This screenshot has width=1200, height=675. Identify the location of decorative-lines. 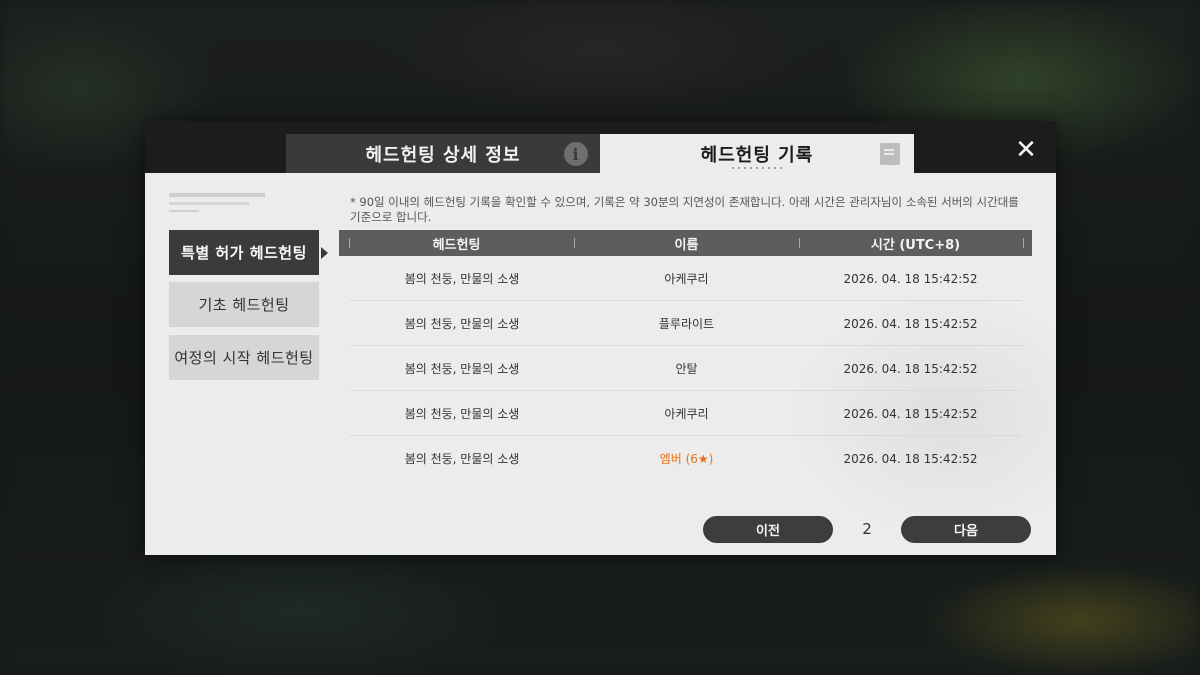
(219, 205).